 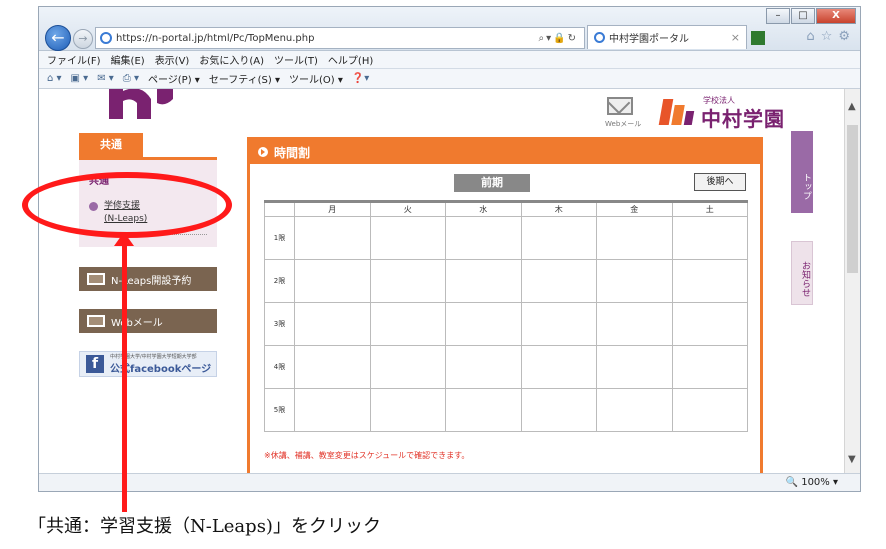 What do you see at coordinates (279, 324) in the screenshot?
I see `period-label: 3限` at bounding box center [279, 324].